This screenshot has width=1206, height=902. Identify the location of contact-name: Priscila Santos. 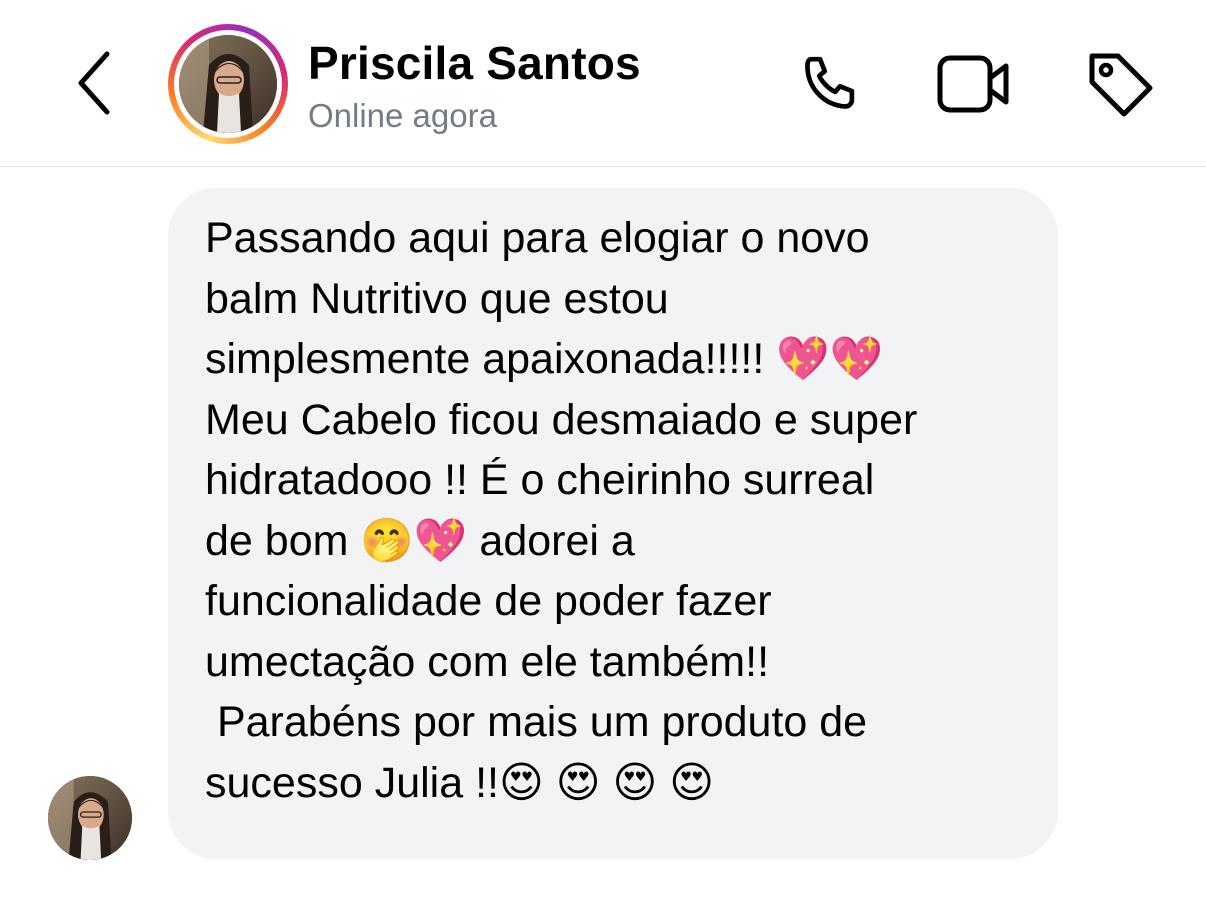
(474, 63).